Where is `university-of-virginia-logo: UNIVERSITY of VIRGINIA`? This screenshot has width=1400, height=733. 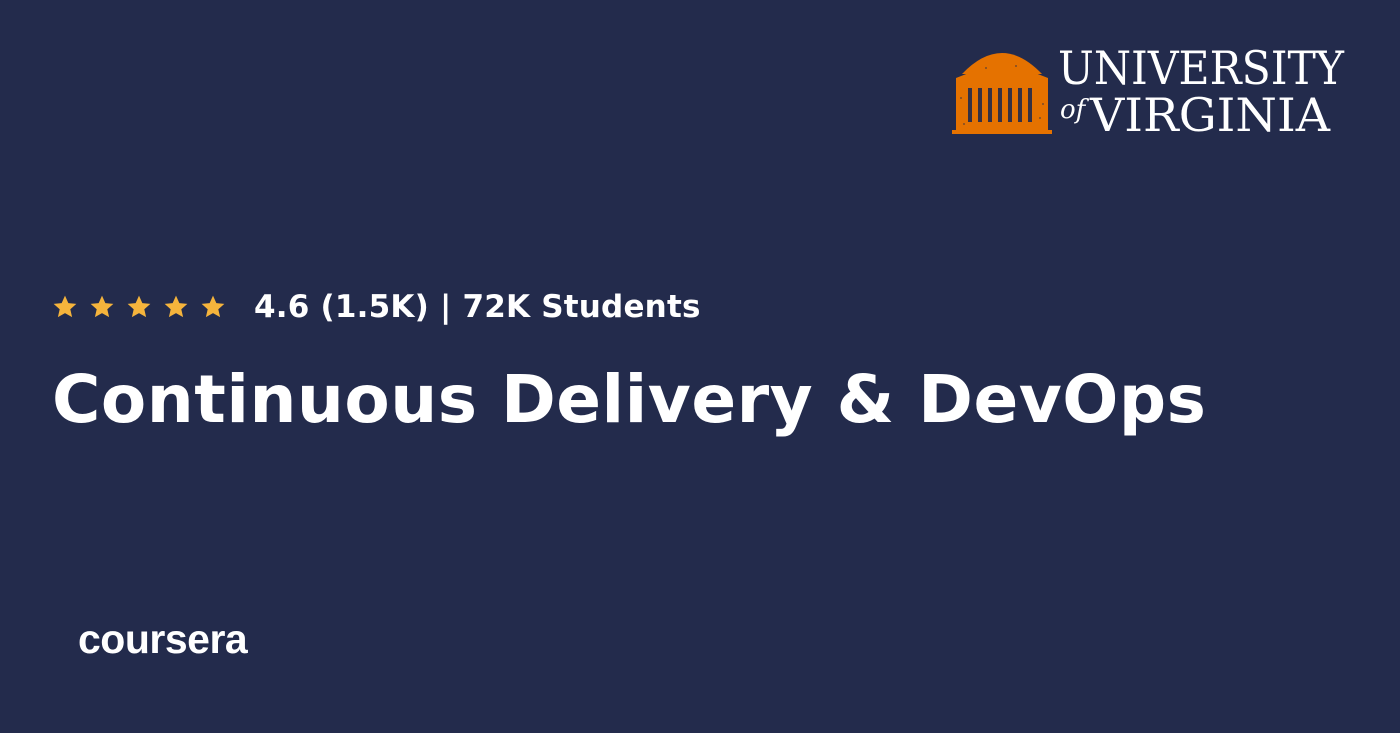 university-of-virginia-logo: UNIVERSITY of VIRGINIA is located at coordinates (1148, 90).